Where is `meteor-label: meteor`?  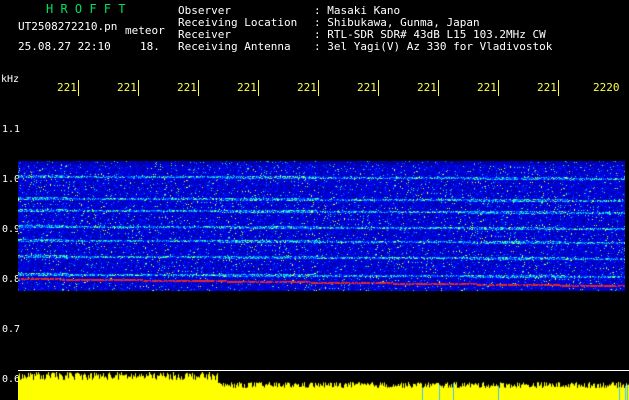 meteor-label: meteor is located at coordinates (145, 30).